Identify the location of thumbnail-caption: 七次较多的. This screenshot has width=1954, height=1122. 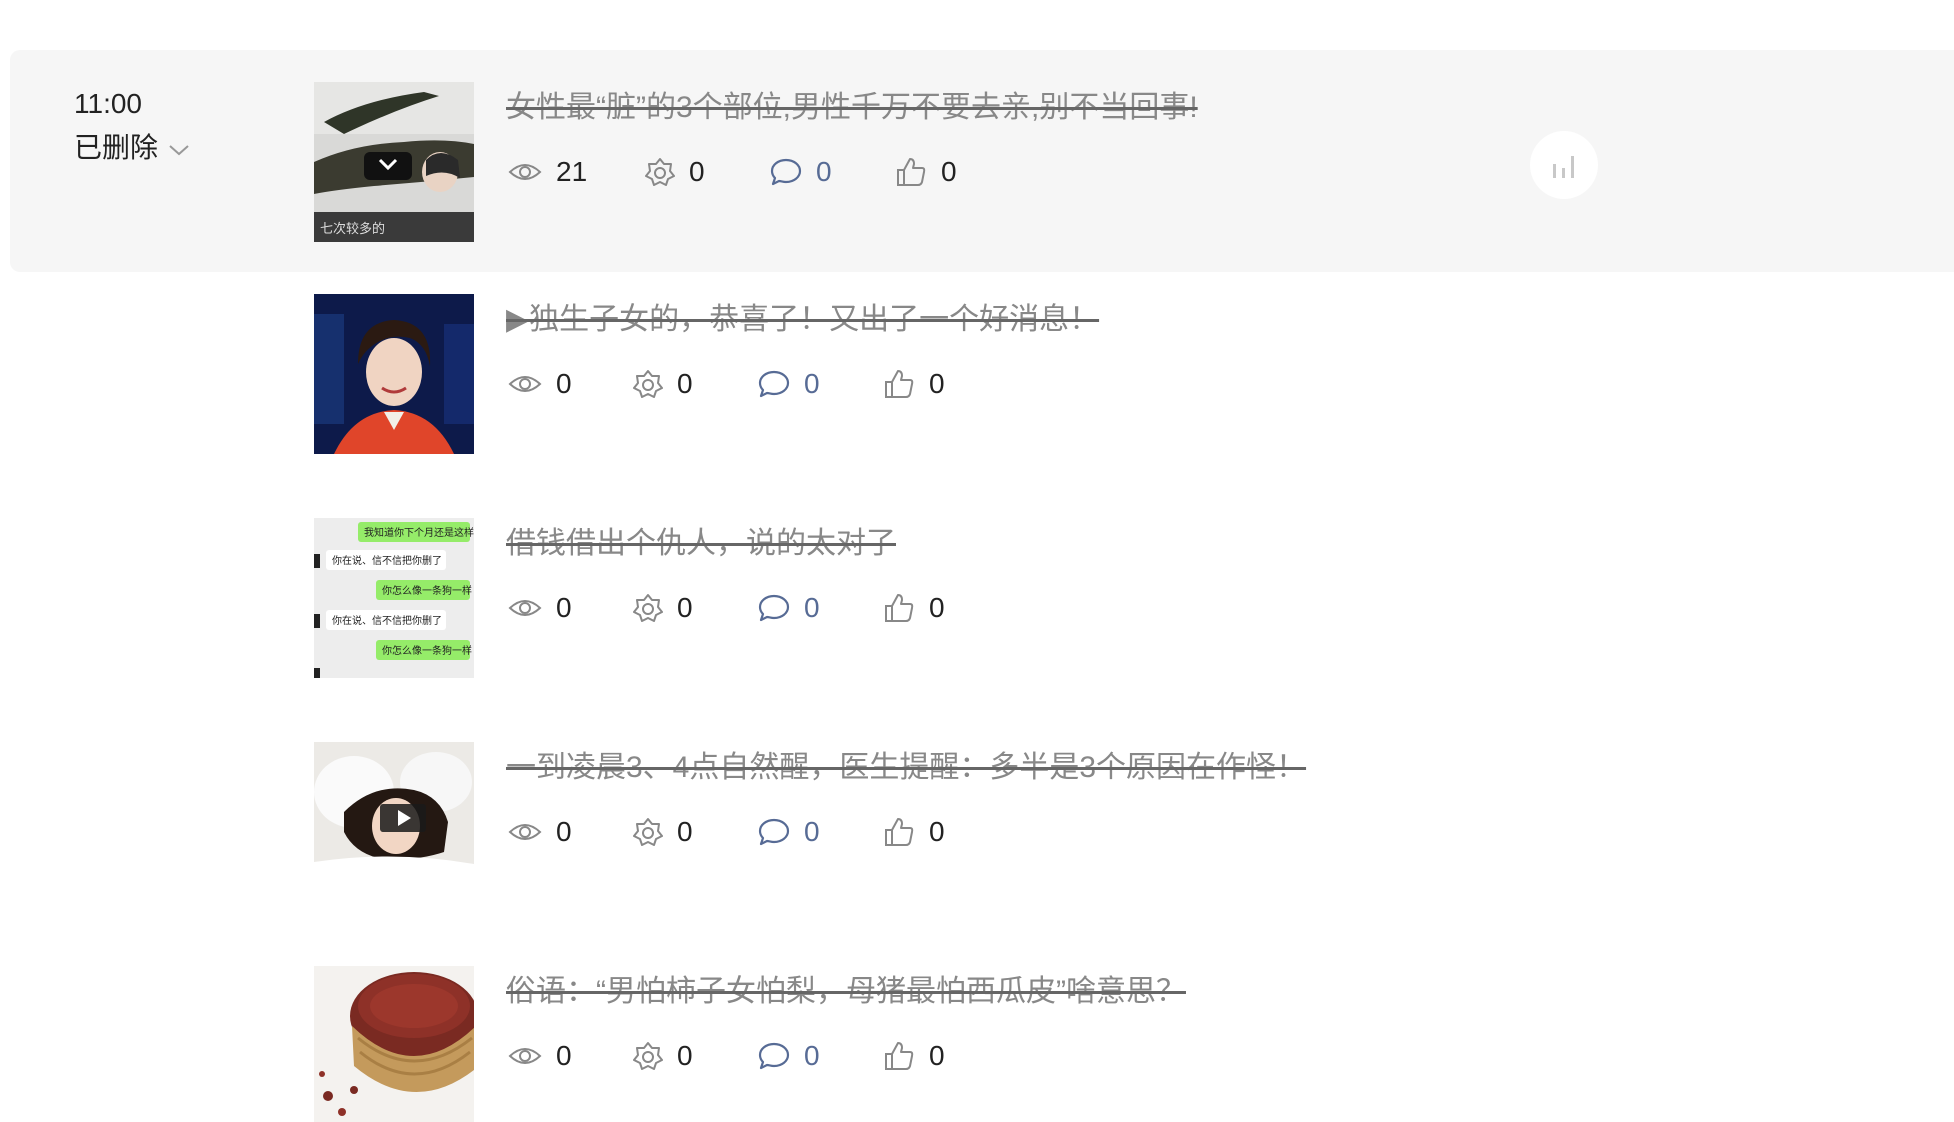
(352, 229).